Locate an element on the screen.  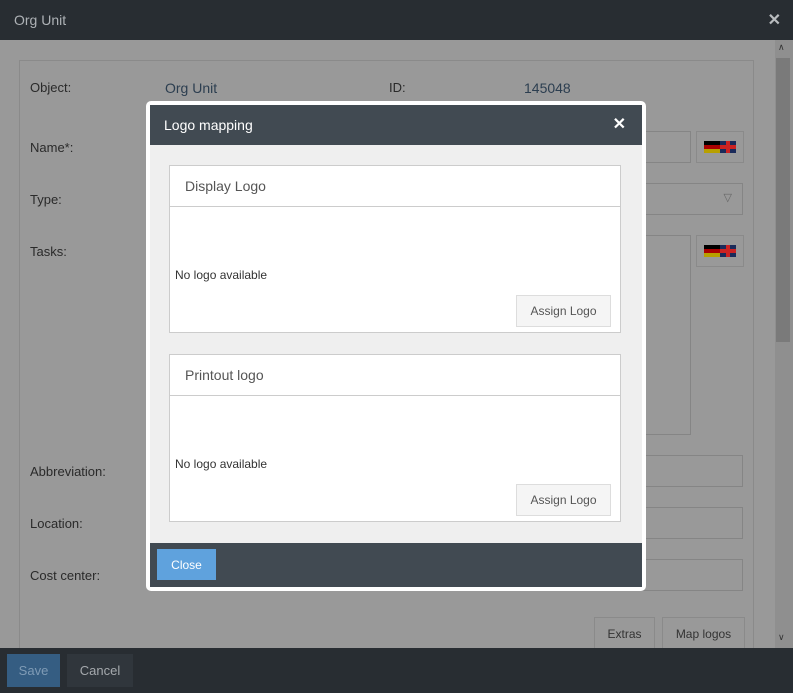
cost-center-label: Cost center: is located at coordinates (65, 575).